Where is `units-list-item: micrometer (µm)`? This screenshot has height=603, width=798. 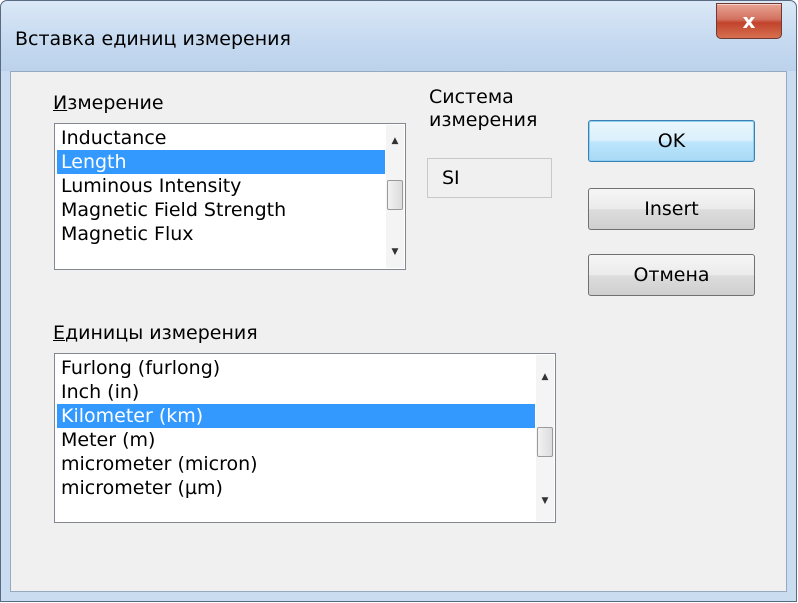 units-list-item: micrometer (µm) is located at coordinates (296, 488).